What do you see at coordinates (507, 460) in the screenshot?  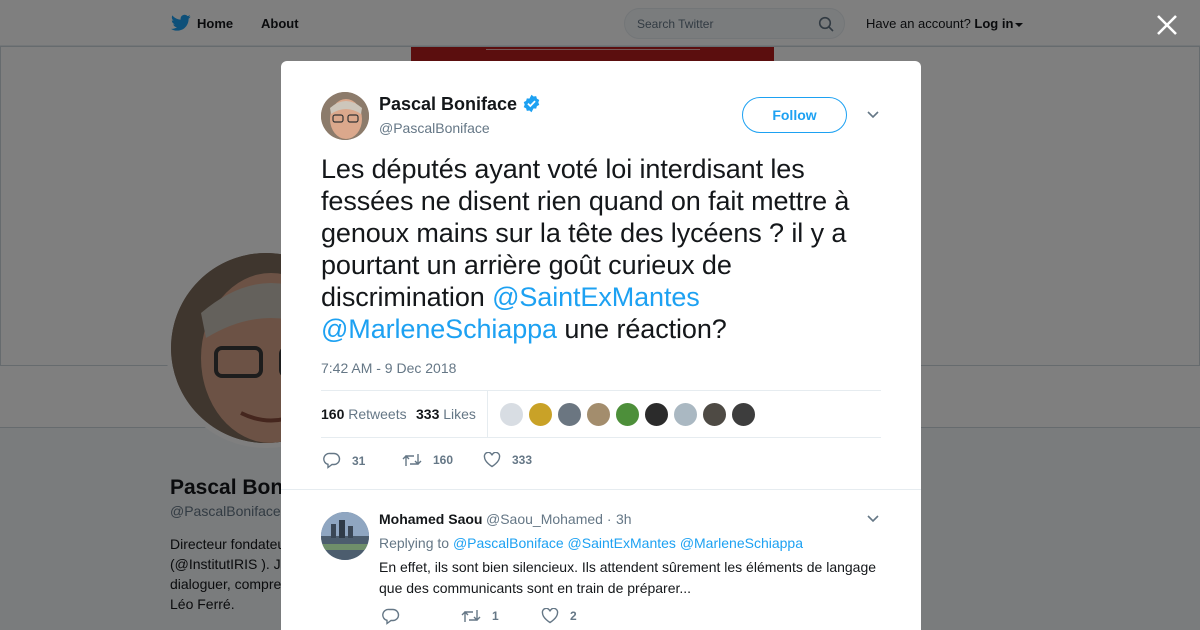 I see `like-action: 333` at bounding box center [507, 460].